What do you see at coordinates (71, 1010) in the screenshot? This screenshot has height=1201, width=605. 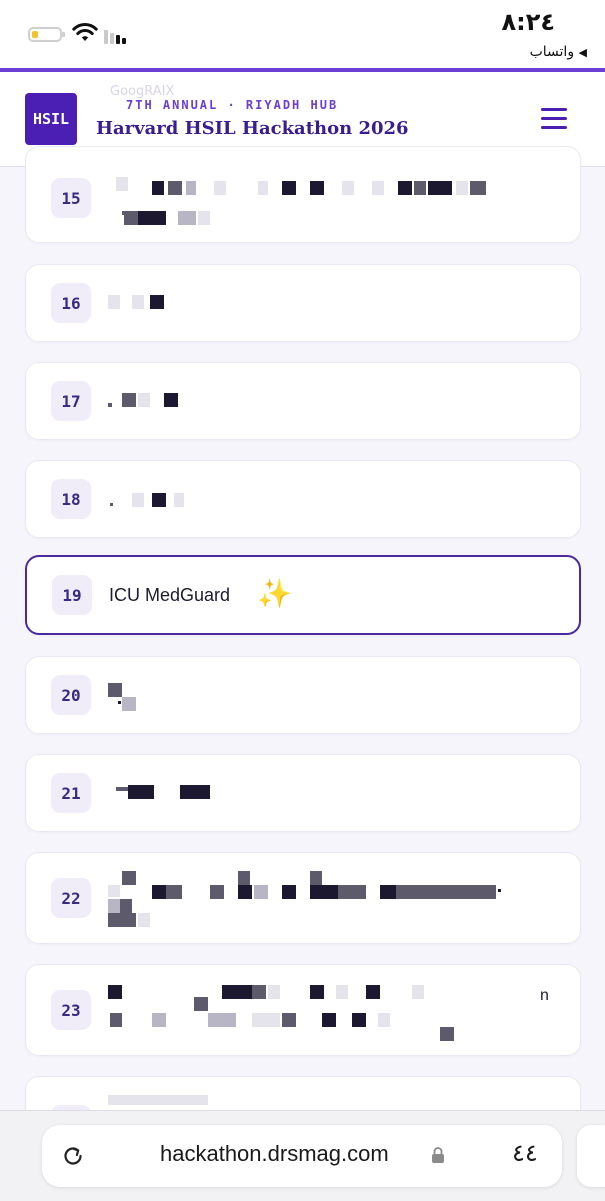 I see `team-number-badge: 23` at bounding box center [71, 1010].